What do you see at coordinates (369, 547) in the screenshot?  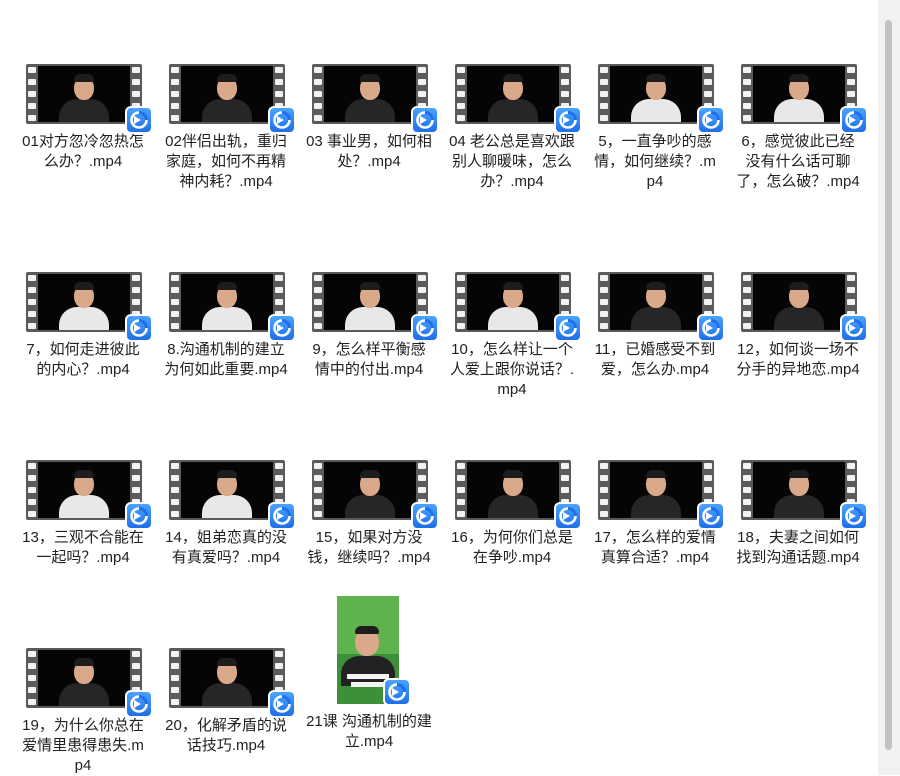 I see `file-name: 15，如果对方没钱，继续吗？.mp4` at bounding box center [369, 547].